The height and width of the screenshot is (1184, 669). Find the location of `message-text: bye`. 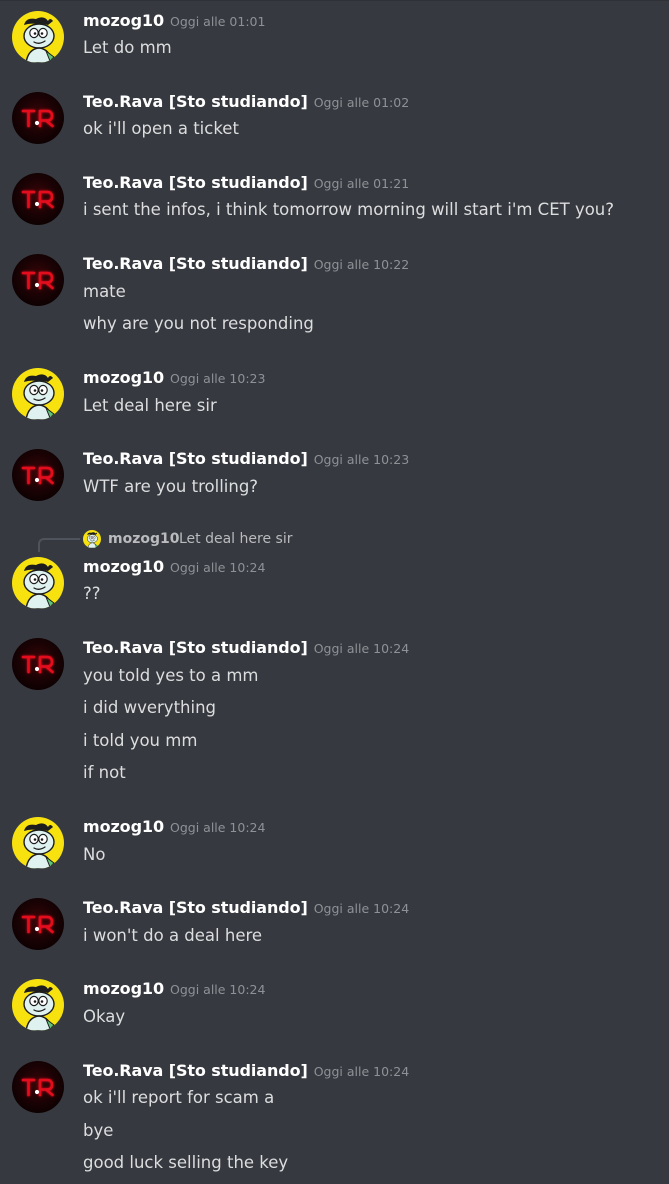

message-text: bye is located at coordinates (98, 1130).